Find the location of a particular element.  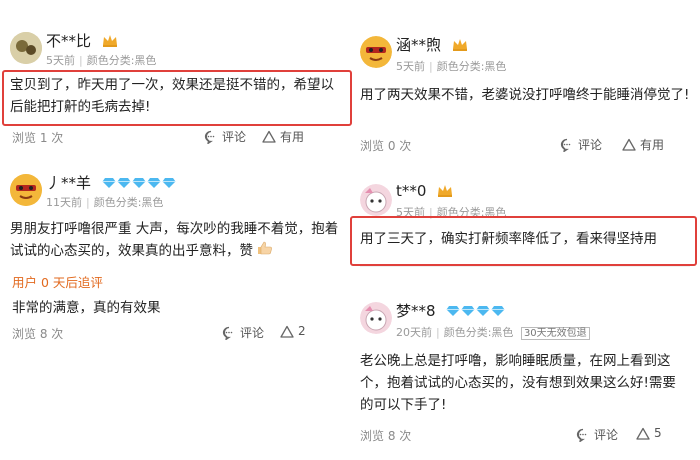

review-body: 宝贝到了，昨天用了一次，效果还是挺不错的，希望以后能把打鼾的毛病去掉! is located at coordinates (172, 96).